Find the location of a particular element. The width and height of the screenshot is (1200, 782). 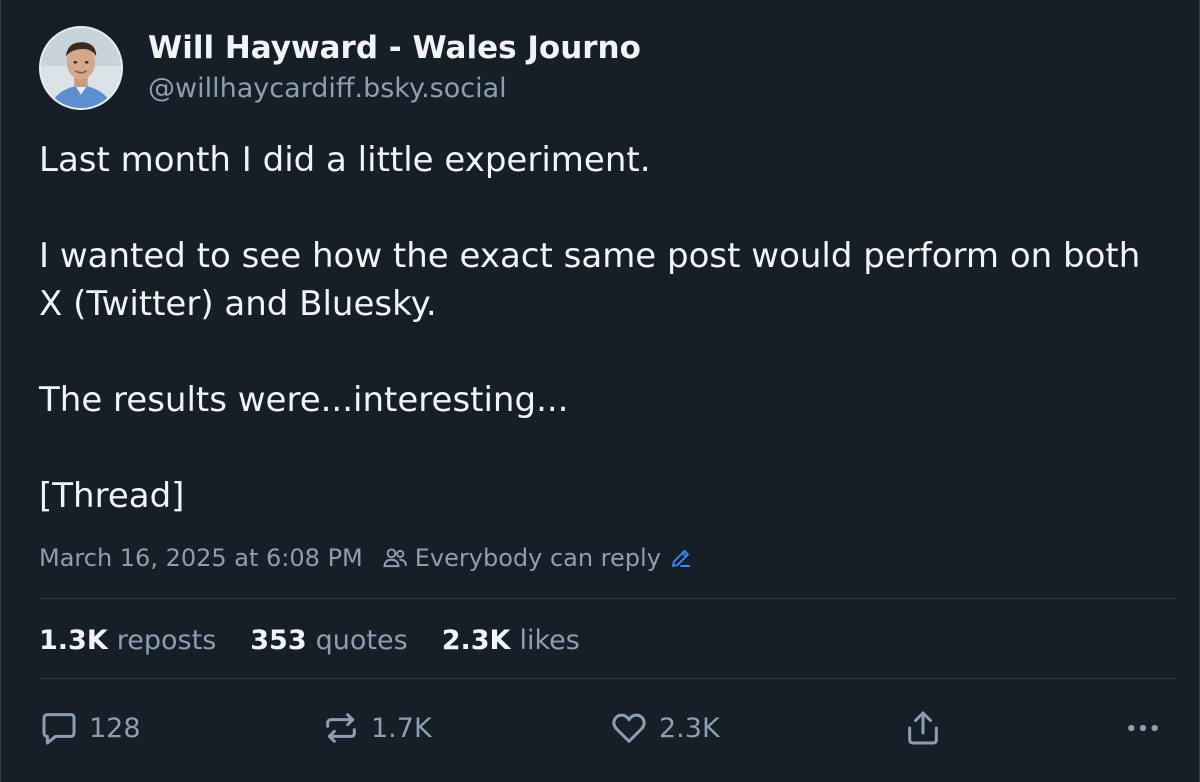

like-count: 2.3K is located at coordinates (689, 728).